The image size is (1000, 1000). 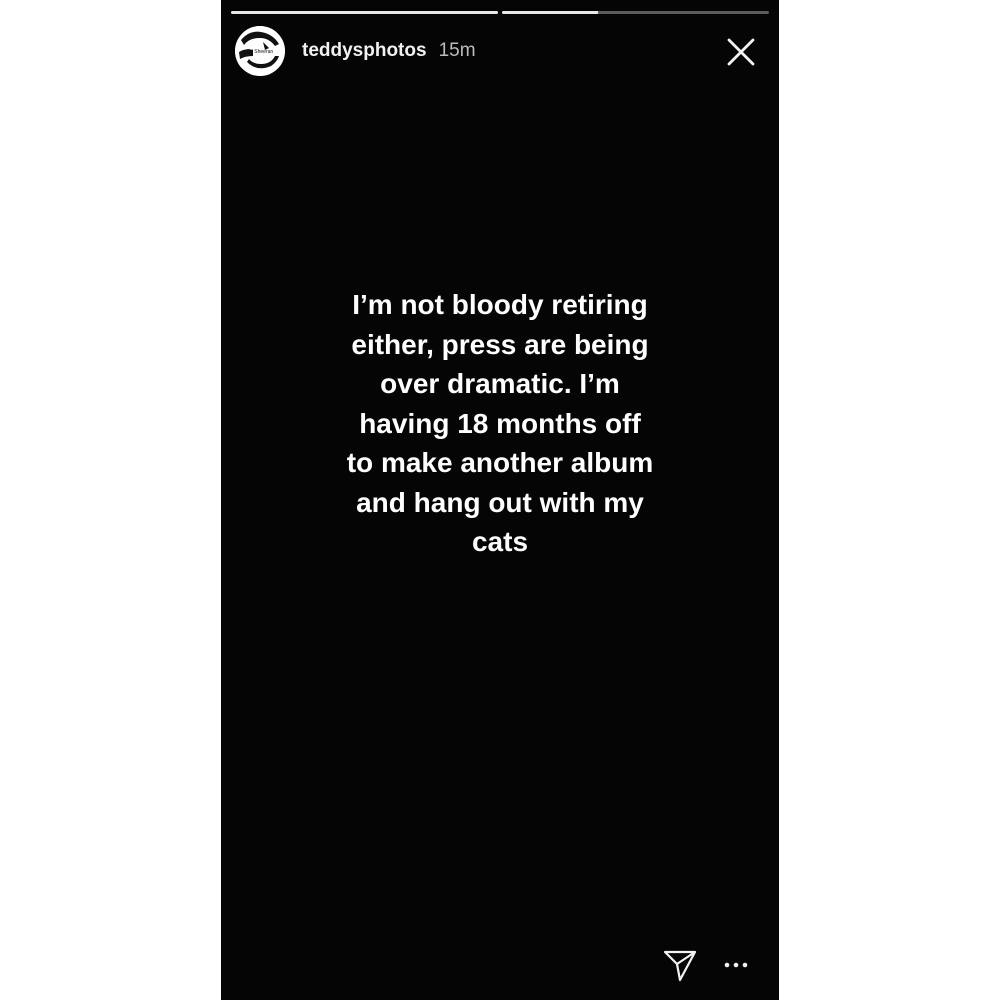 I want to click on story-progress, so click(x=500, y=12).